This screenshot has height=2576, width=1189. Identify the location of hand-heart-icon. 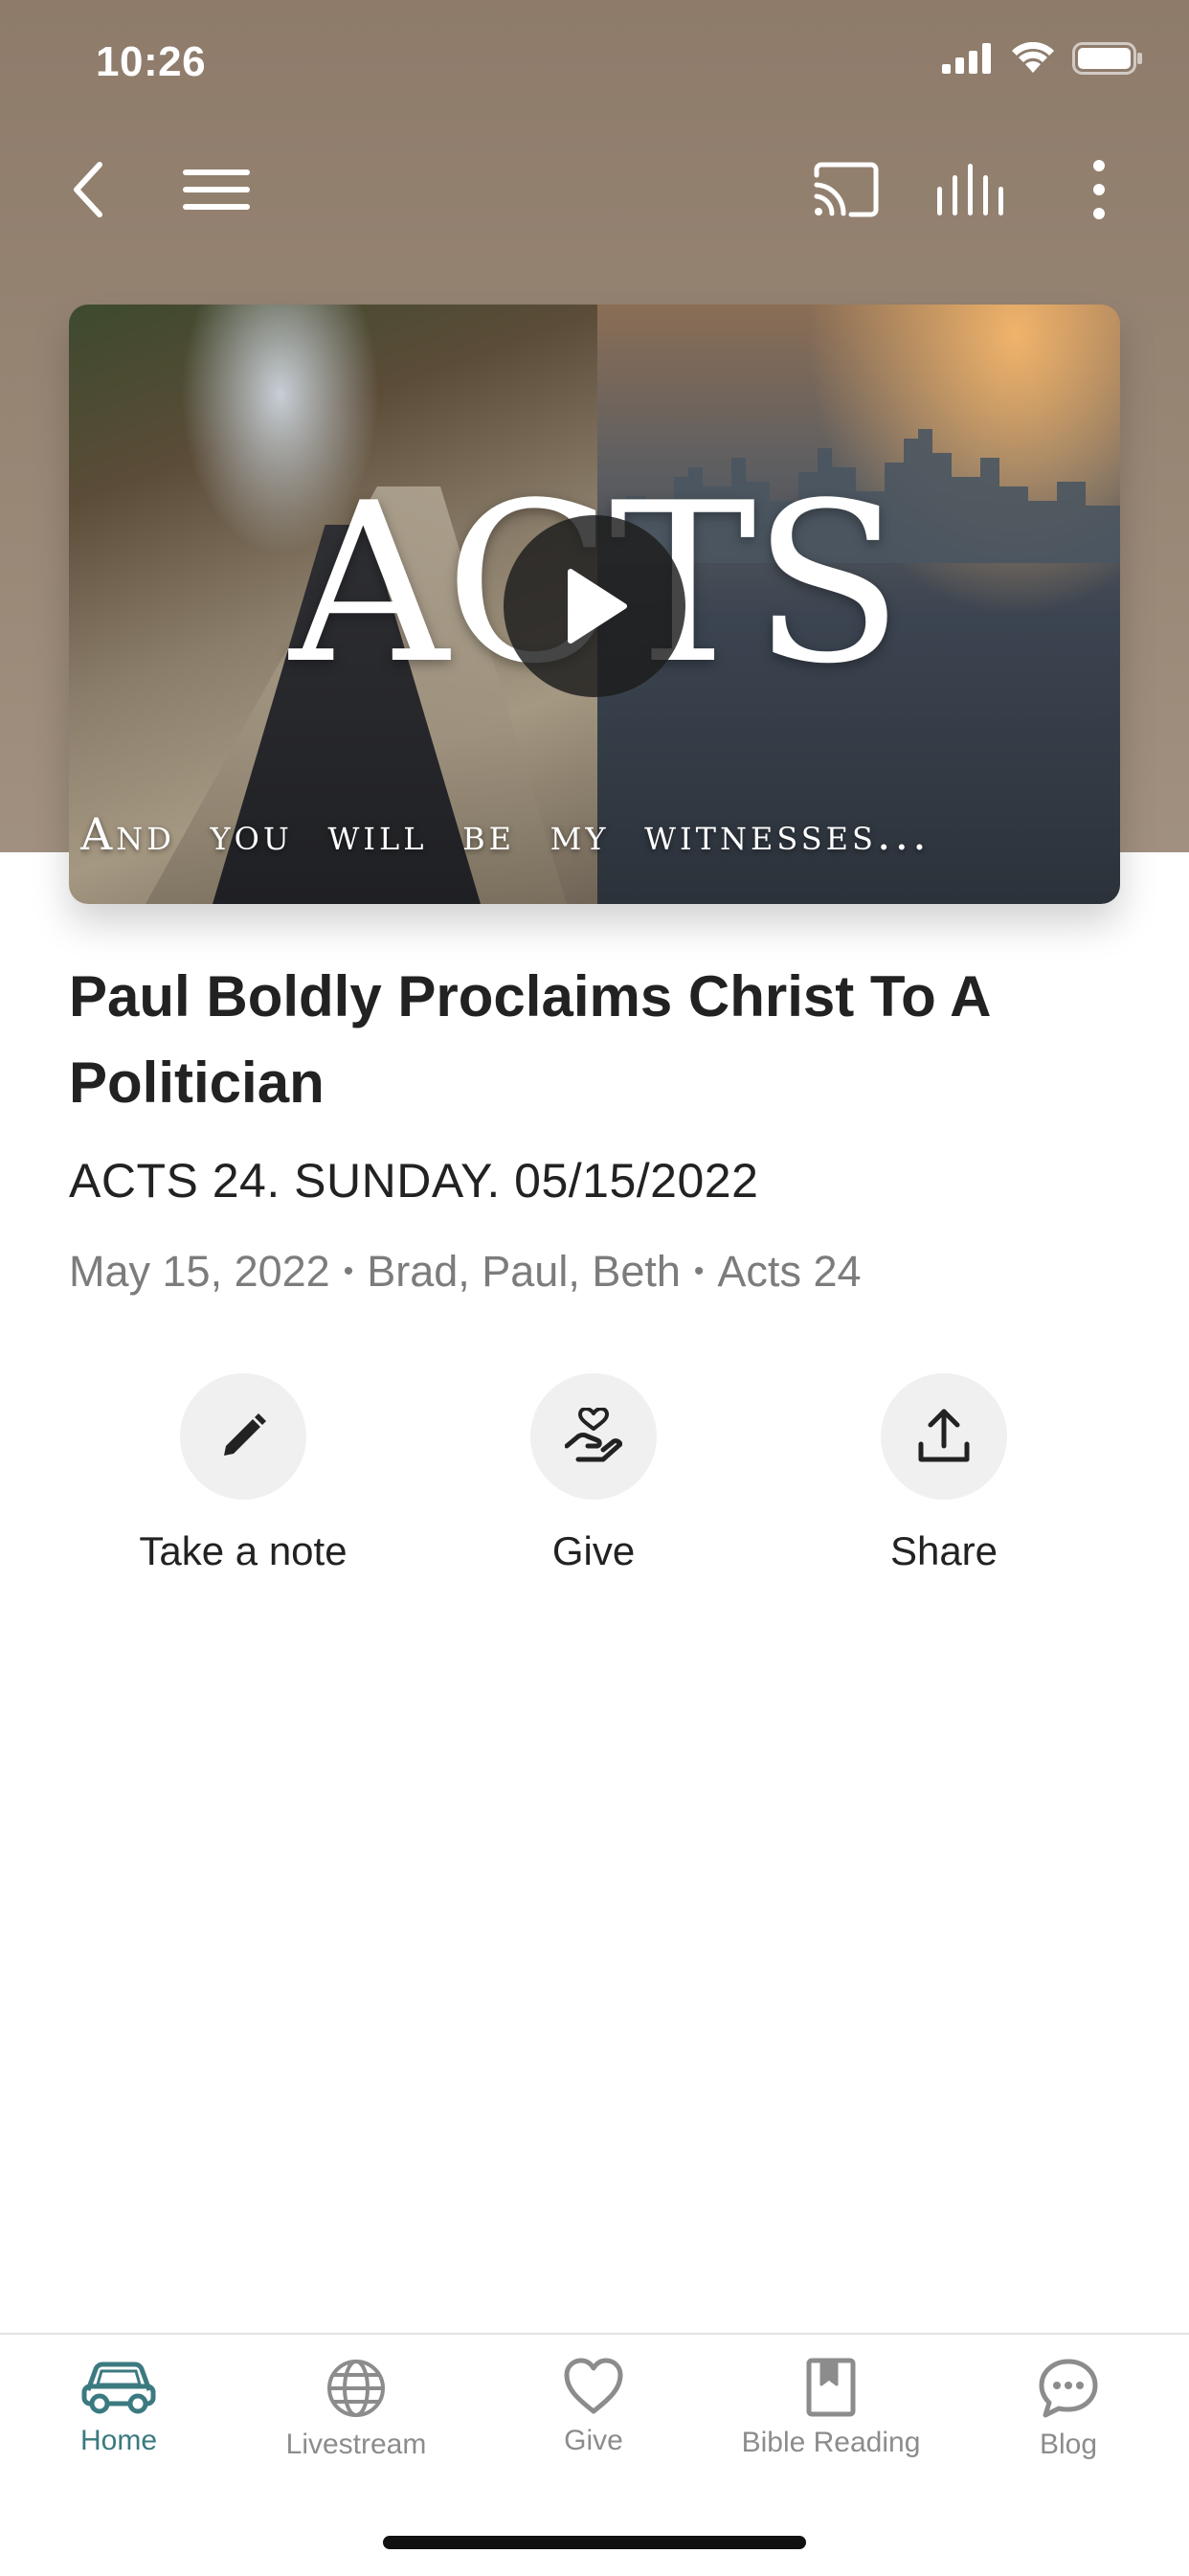
(593, 1435).